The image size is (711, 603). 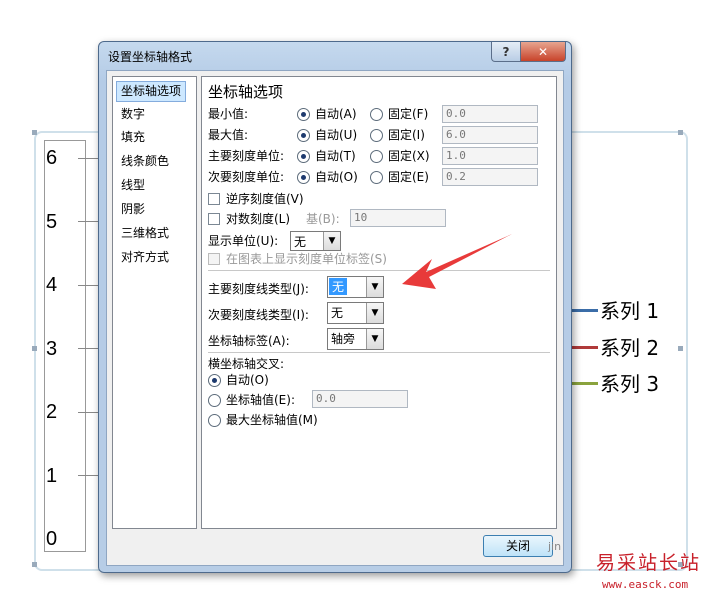 What do you see at coordinates (649, 563) in the screenshot?
I see `watermark-cn: 易采站长站` at bounding box center [649, 563].